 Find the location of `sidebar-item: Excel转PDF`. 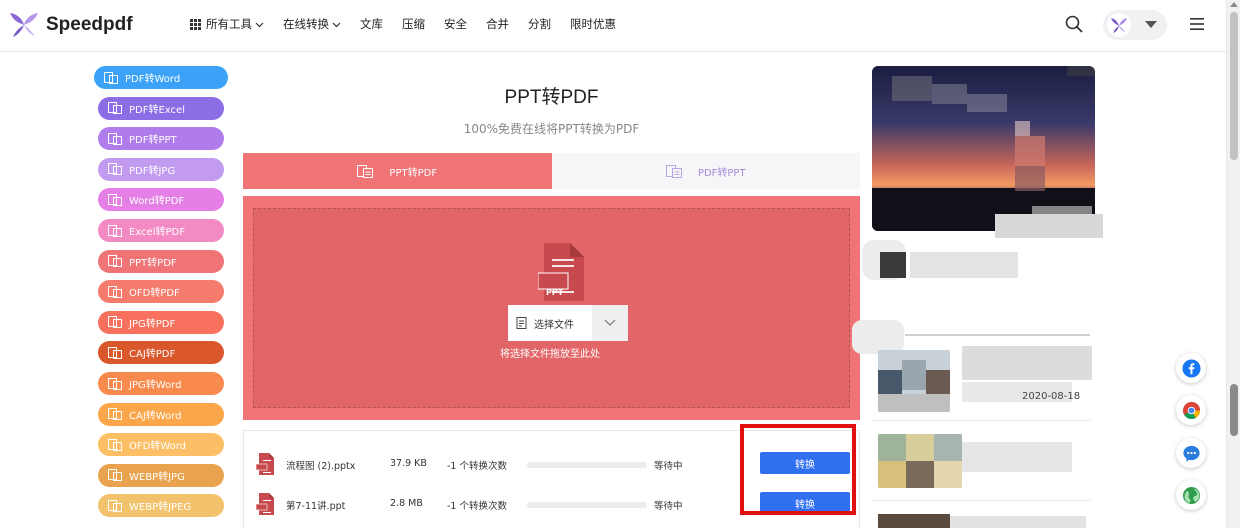

sidebar-item: Excel转PDF is located at coordinates (161, 230).